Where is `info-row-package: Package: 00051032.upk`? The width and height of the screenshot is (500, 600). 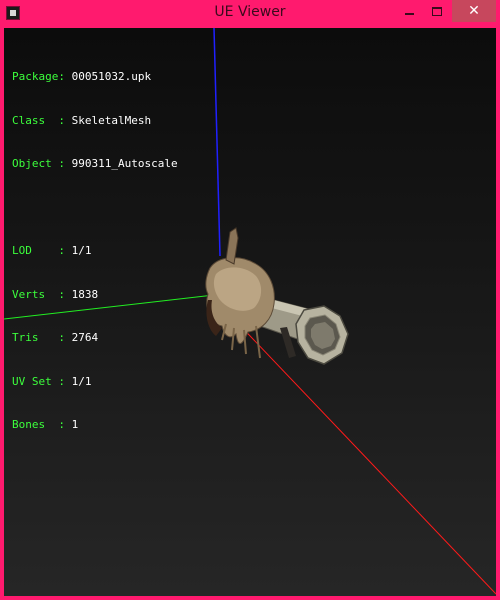 info-row-package: Package: 00051032.upk is located at coordinates (95, 77).